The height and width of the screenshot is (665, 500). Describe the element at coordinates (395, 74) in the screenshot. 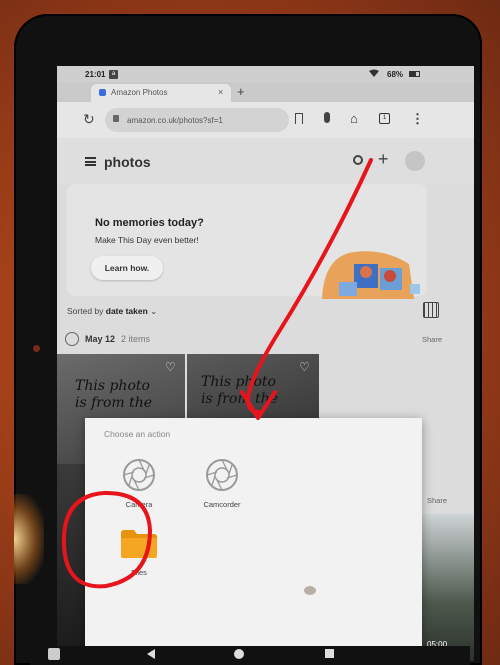

I see `battery-percent: 68%` at that location.